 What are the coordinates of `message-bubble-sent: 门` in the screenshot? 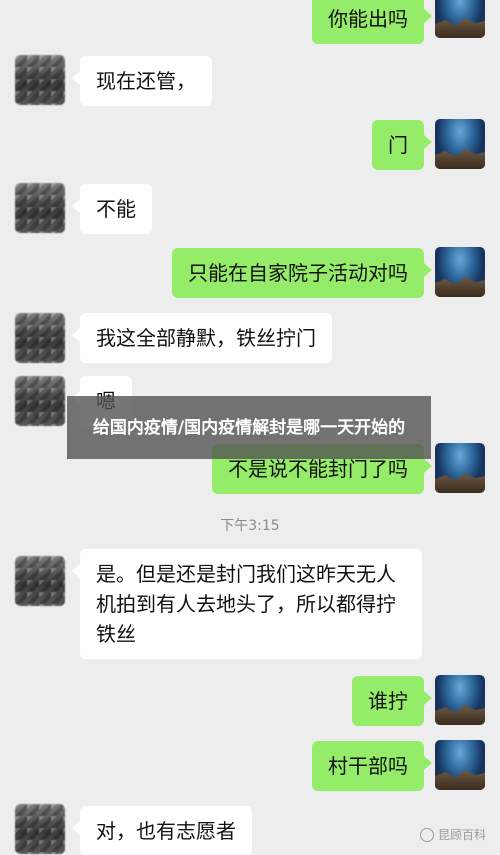 It's located at (402, 145).